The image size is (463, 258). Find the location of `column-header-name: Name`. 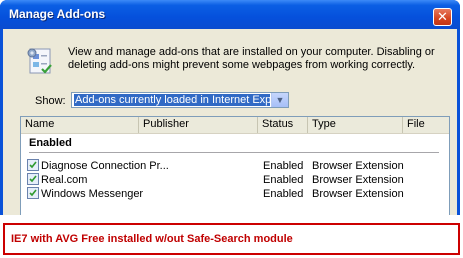

column-header-name: Name is located at coordinates (80, 125).